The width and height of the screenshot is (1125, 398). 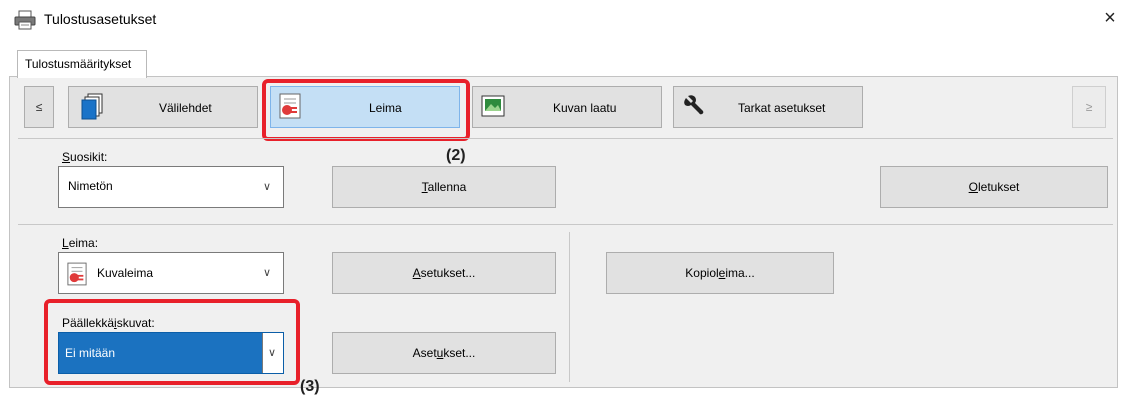 I want to click on toolbar-separator, so click(x=565, y=138).